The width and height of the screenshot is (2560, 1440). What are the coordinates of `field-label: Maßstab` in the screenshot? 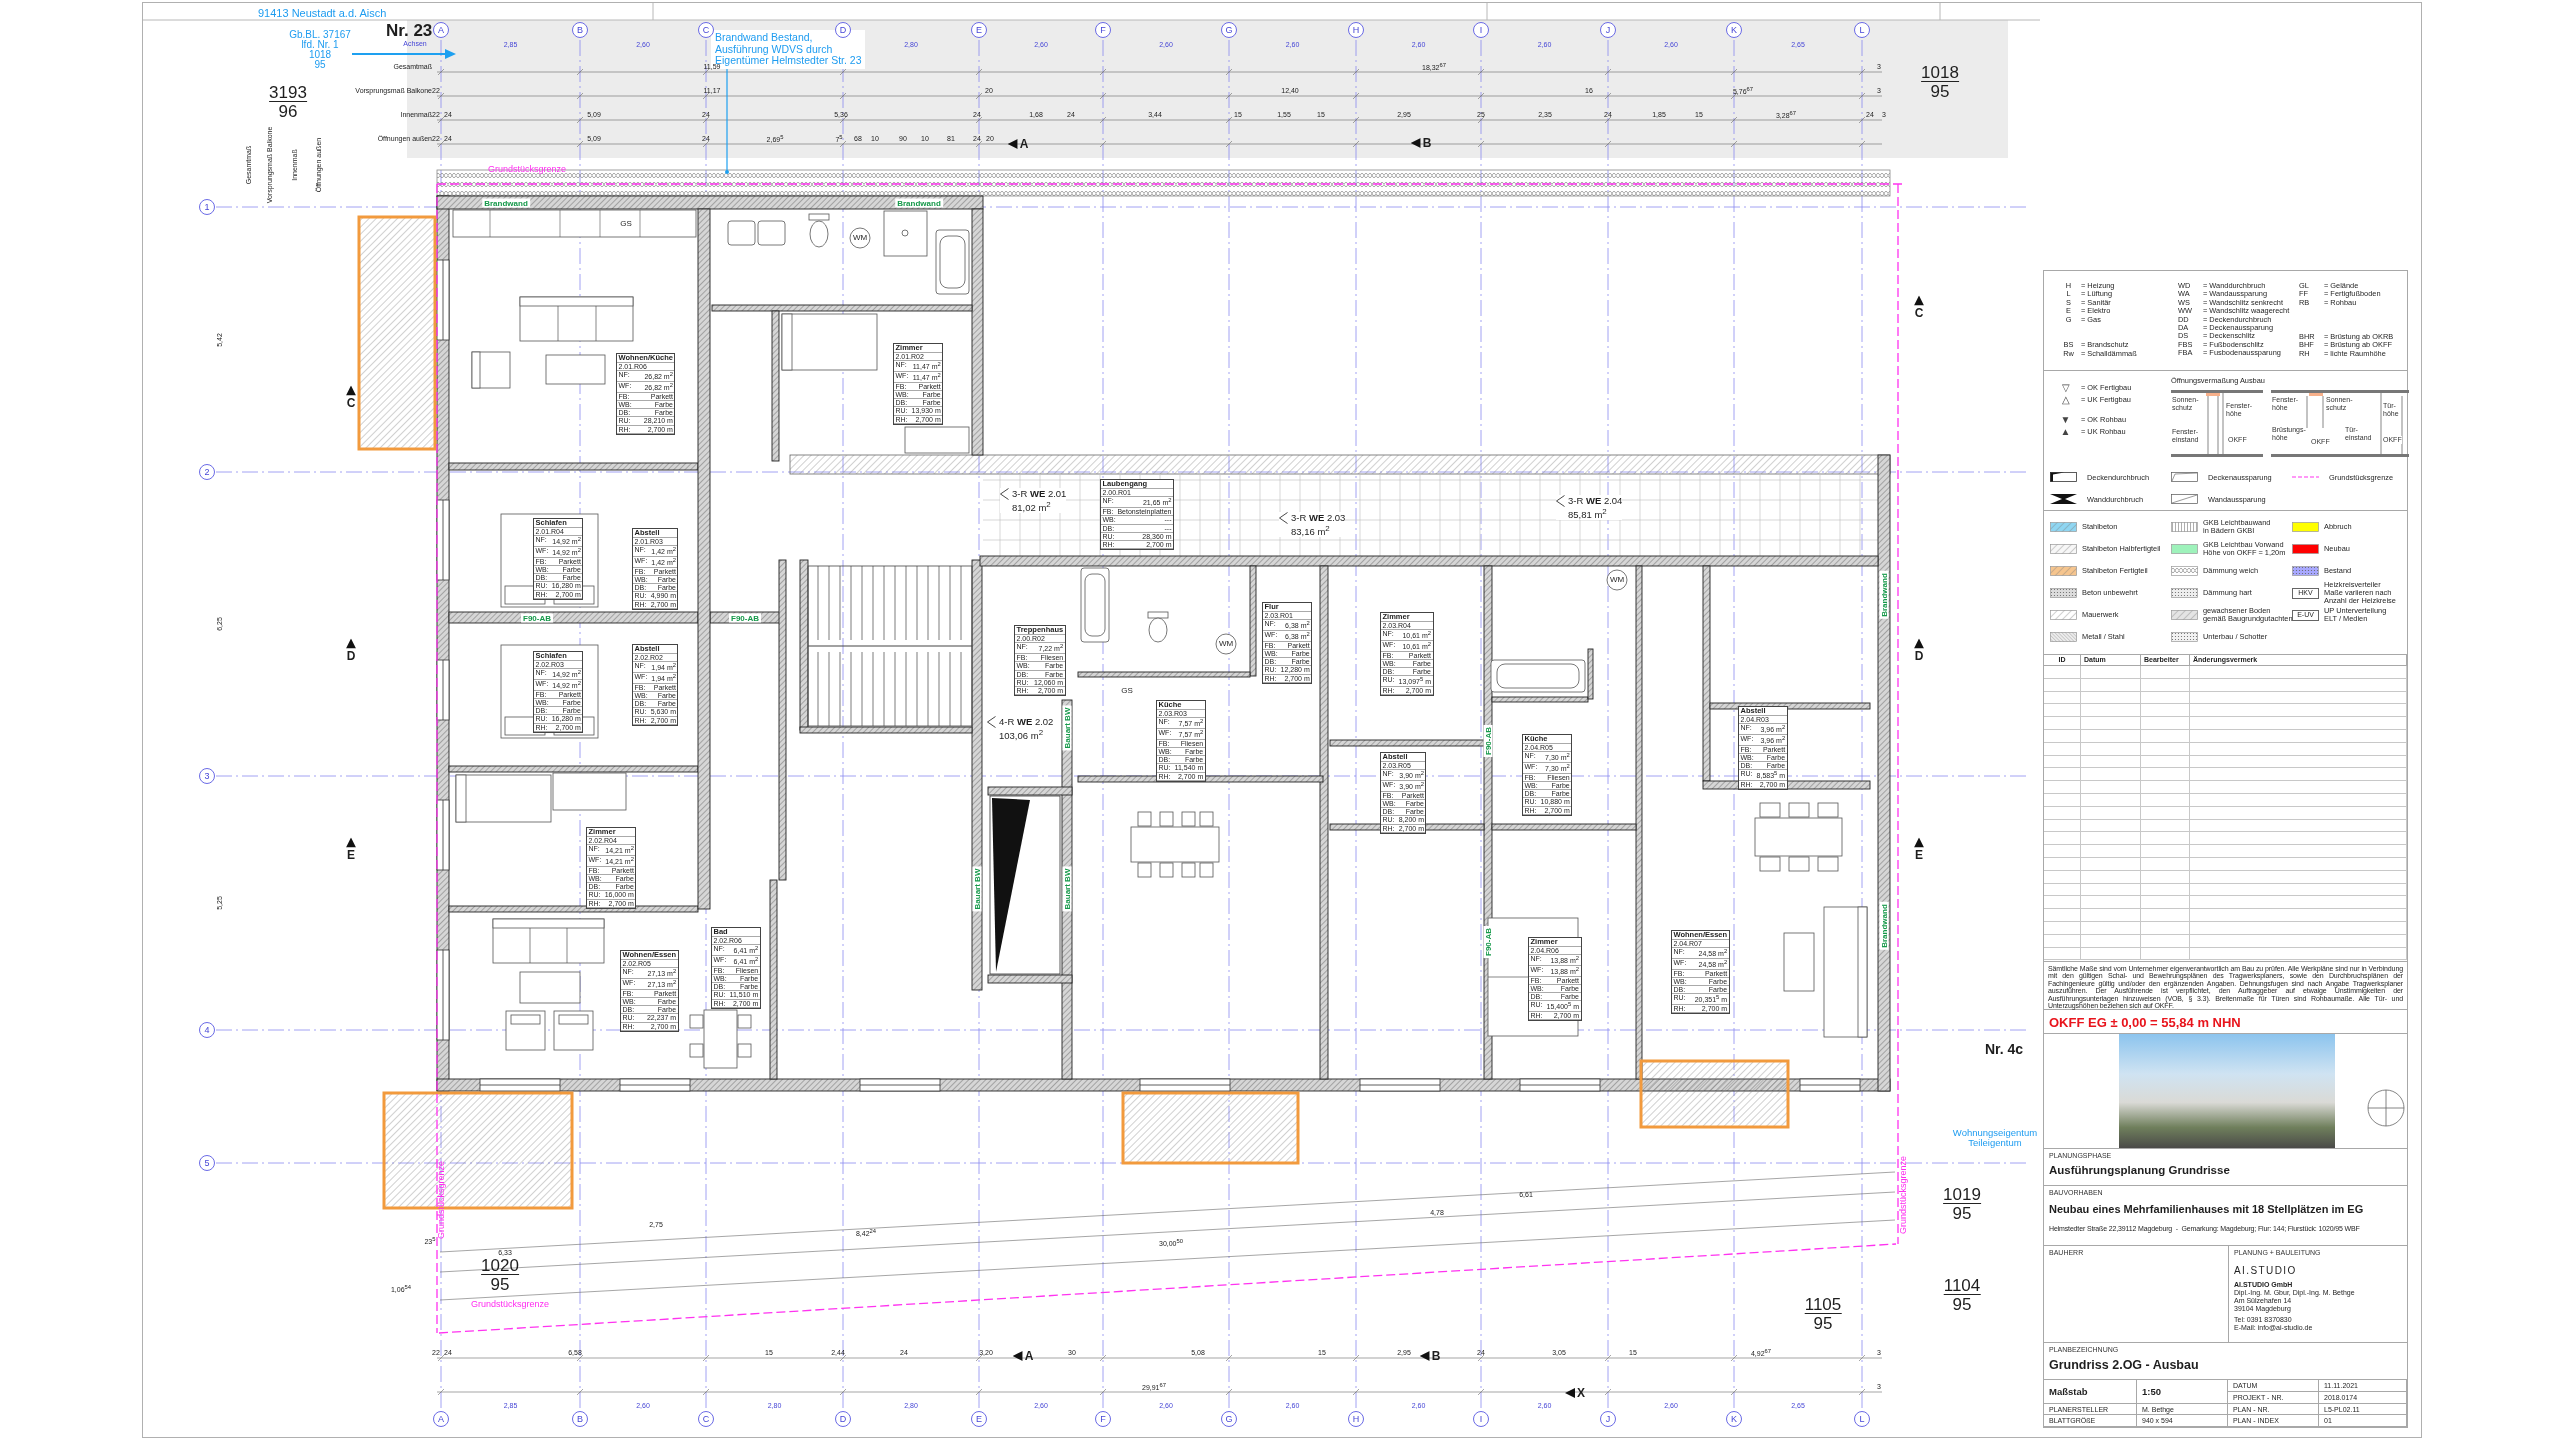 It's located at (2090, 1392).